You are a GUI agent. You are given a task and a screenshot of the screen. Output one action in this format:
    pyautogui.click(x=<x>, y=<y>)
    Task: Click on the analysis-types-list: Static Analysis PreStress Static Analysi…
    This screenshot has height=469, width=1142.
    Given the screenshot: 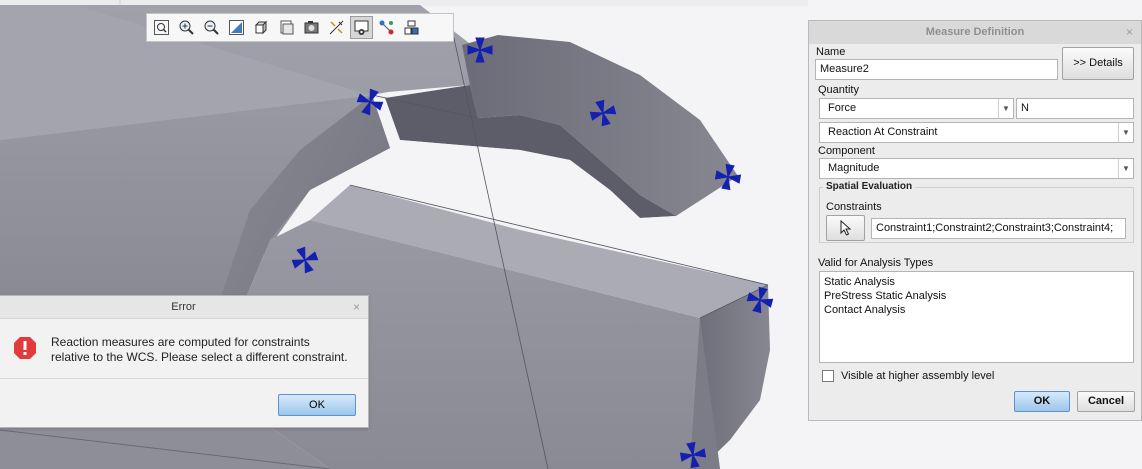 What is the action you would take?
    pyautogui.click(x=976, y=317)
    